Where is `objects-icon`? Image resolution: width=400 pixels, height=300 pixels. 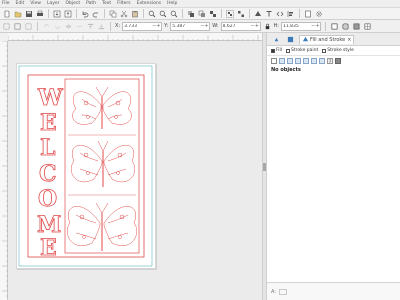
objects-icon is located at coordinates (290, 39).